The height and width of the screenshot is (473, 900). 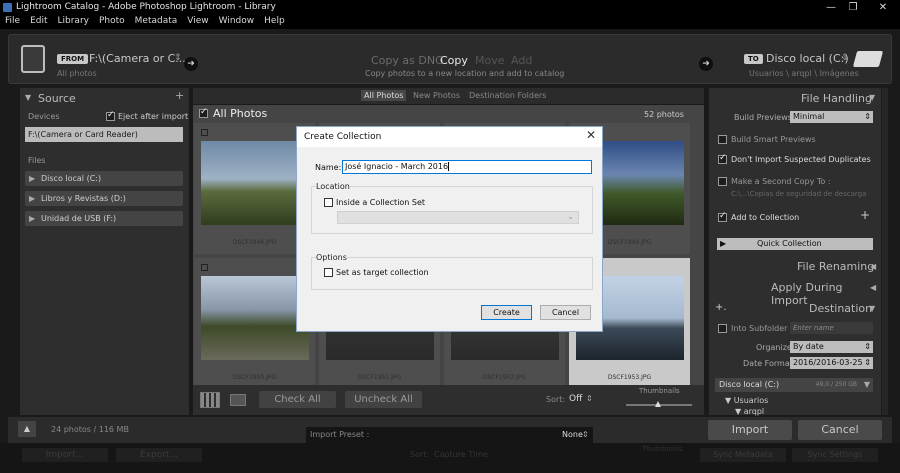 What do you see at coordinates (589, 398) in the screenshot?
I see `sort-dropdown-icon: ⇕` at bounding box center [589, 398].